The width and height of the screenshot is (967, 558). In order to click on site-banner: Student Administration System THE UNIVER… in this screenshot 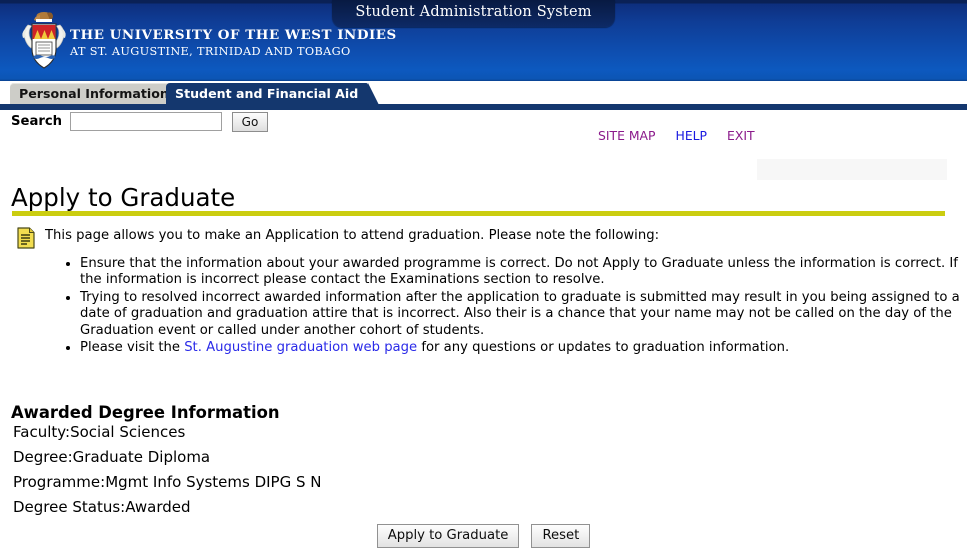, I will do `click(483, 40)`.